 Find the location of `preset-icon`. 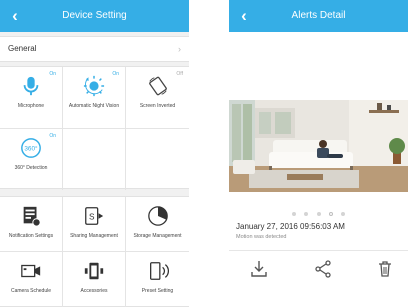

preset-icon is located at coordinates (158, 271).